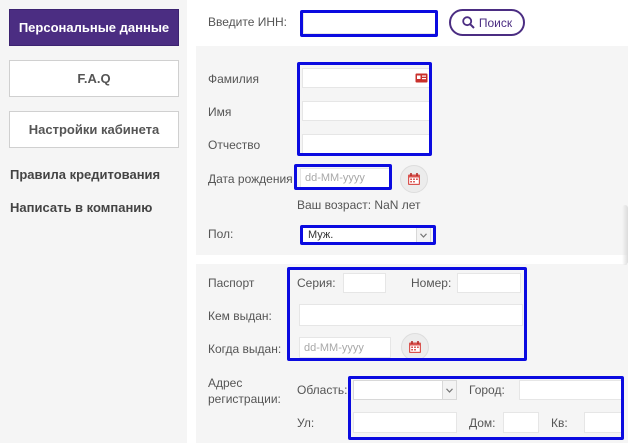  What do you see at coordinates (487, 390) in the screenshot?
I see `city-label: Город:` at bounding box center [487, 390].